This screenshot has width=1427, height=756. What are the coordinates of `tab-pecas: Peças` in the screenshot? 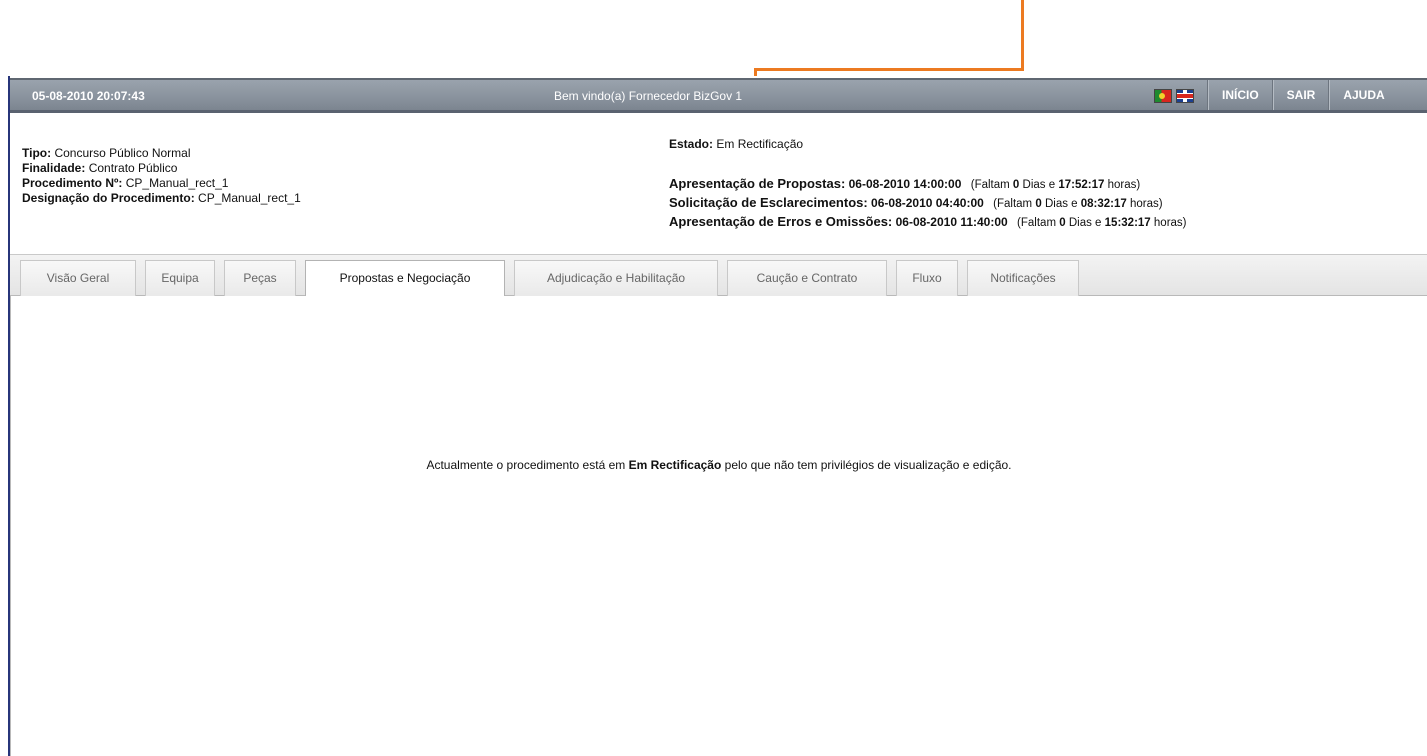 It's located at (260, 278).